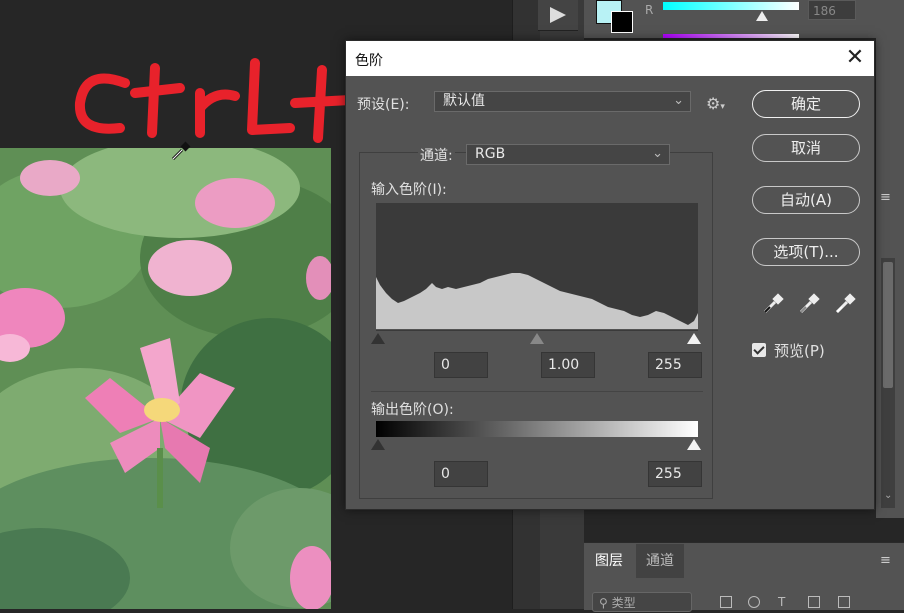 The width and height of the screenshot is (904, 613). What do you see at coordinates (537, 330) in the screenshot?
I see `input-levels-track` at bounding box center [537, 330].